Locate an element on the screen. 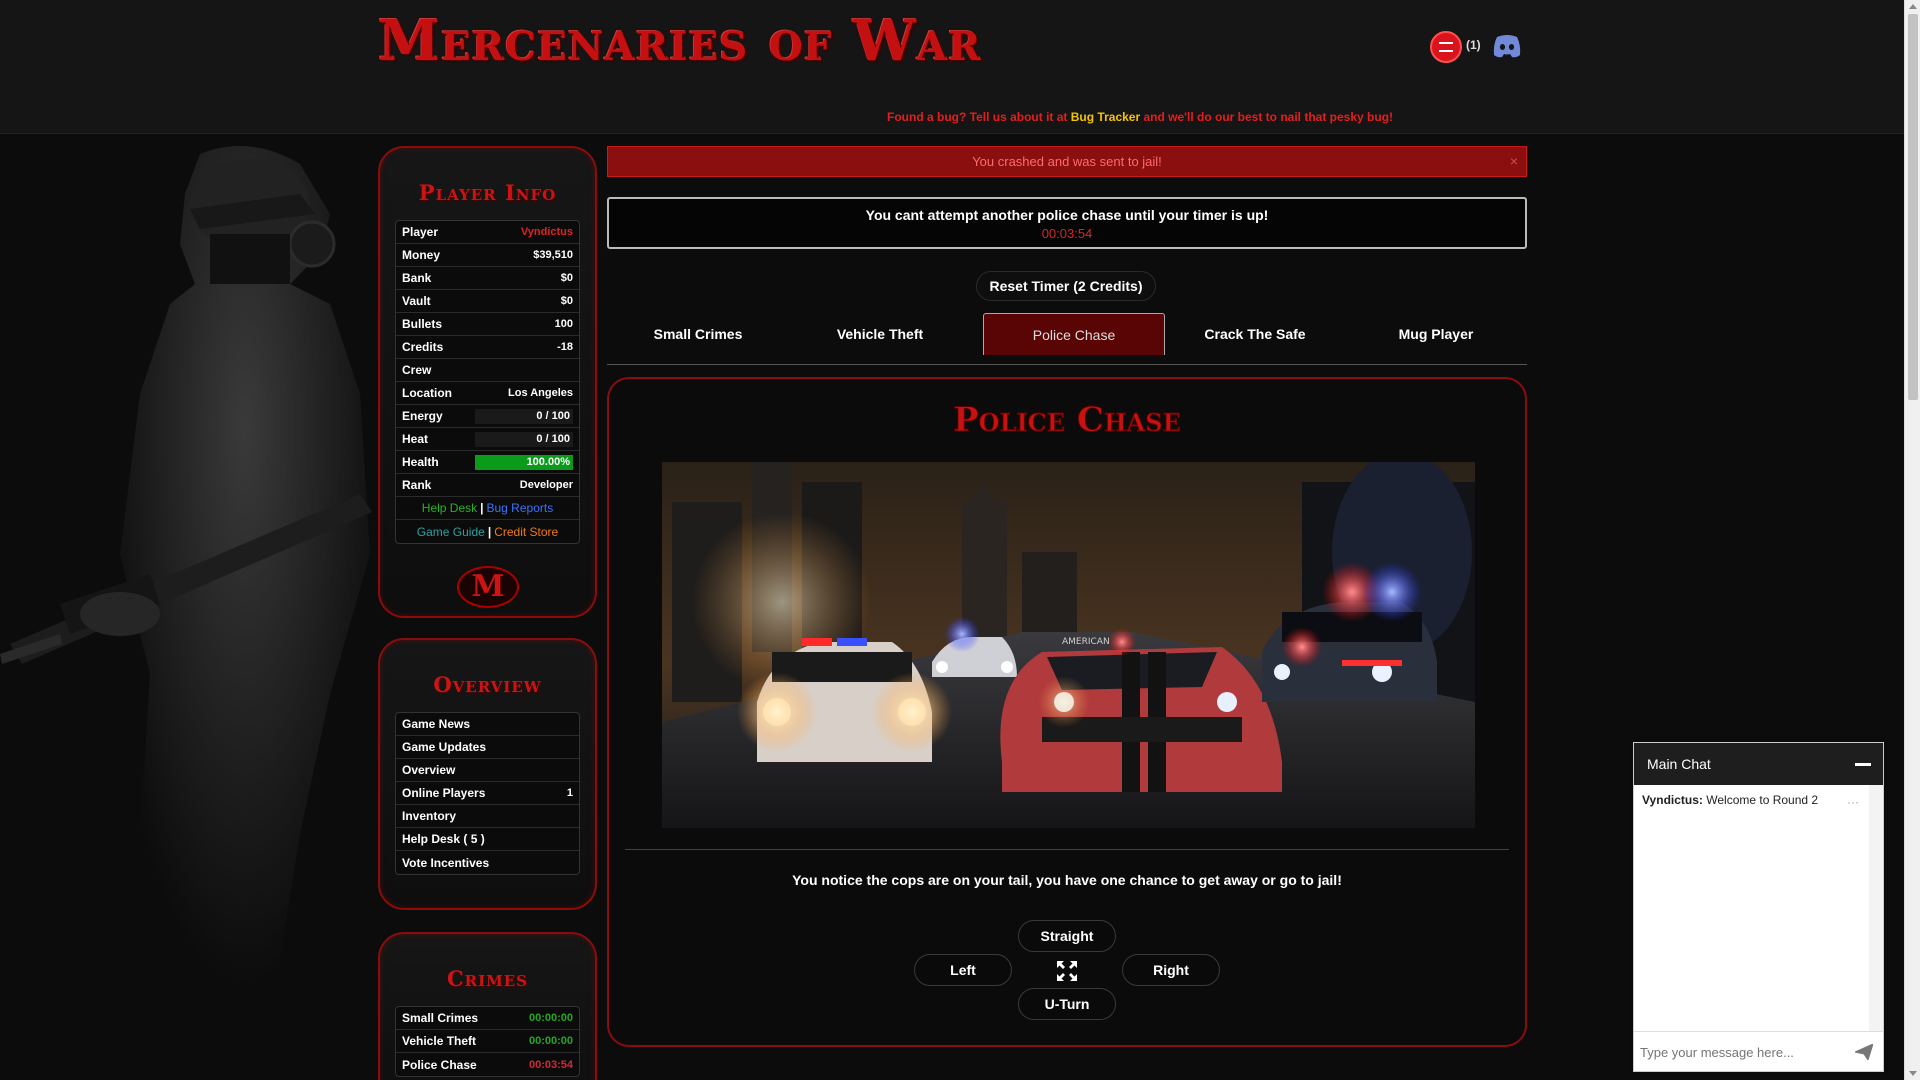 The height and width of the screenshot is (1080, 1920). help-links-row: Help Desk | Bug Reports is located at coordinates (487, 508).